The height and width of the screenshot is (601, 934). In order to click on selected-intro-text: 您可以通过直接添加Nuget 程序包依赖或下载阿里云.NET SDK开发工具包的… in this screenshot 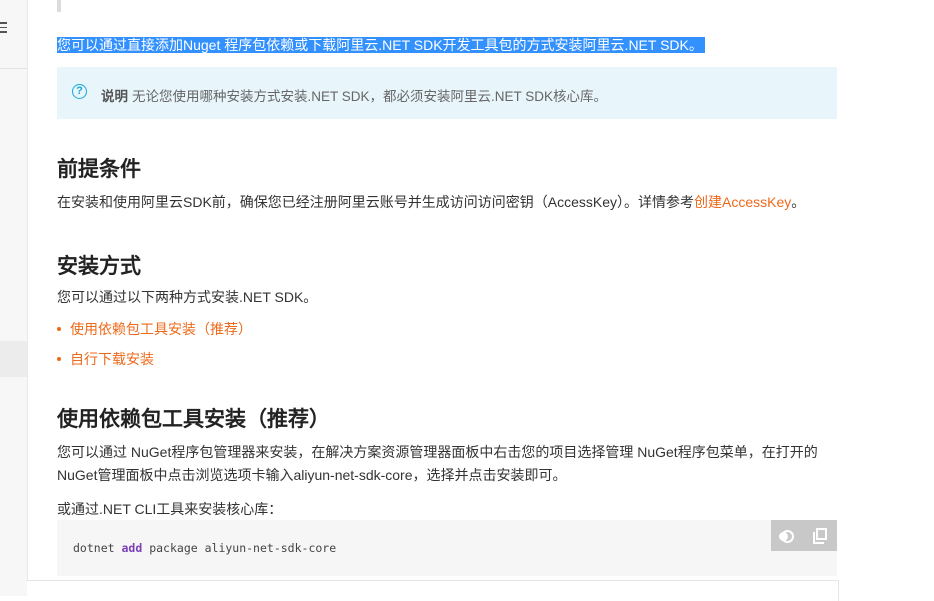, I will do `click(381, 45)`.